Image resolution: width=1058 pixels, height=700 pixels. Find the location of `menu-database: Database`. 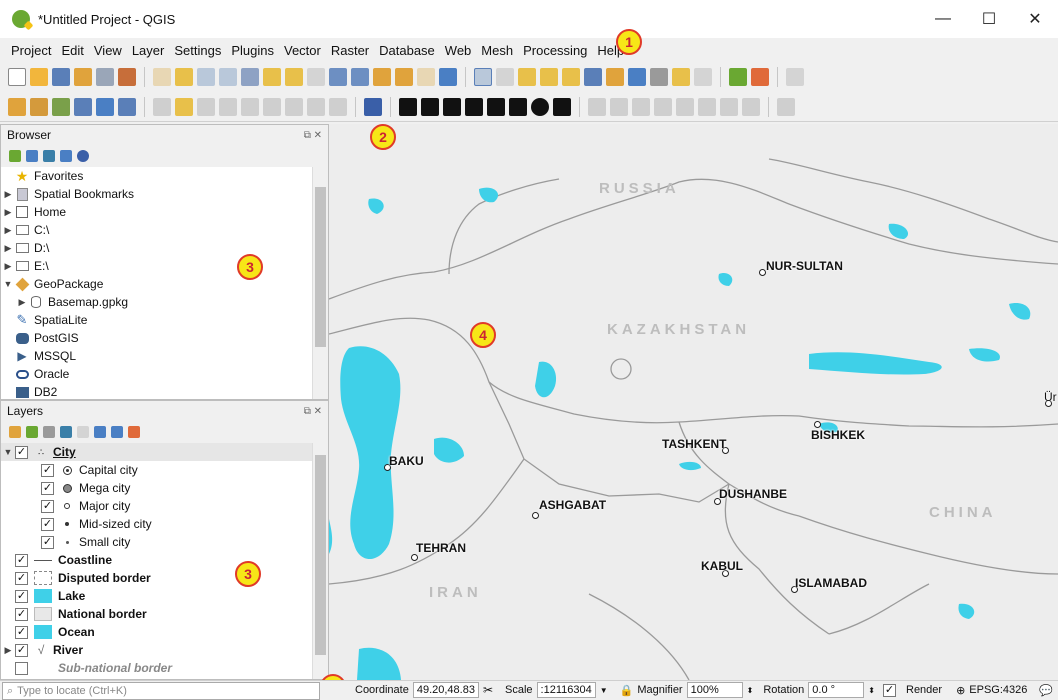

menu-database: Database is located at coordinates (407, 50).